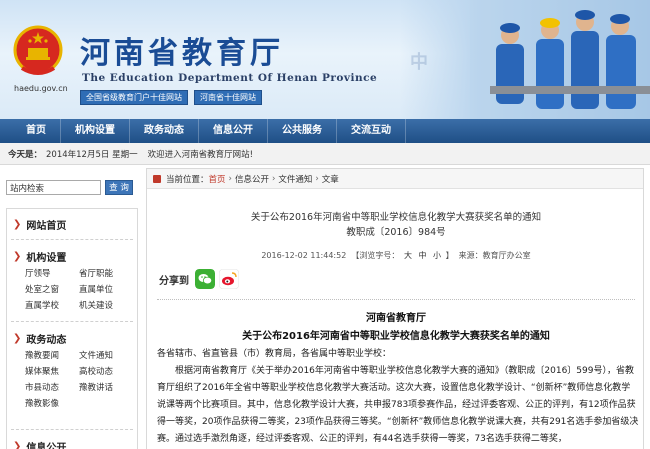  Describe the element at coordinates (37, 131) in the screenshot. I see `nav-home: 首页` at that location.